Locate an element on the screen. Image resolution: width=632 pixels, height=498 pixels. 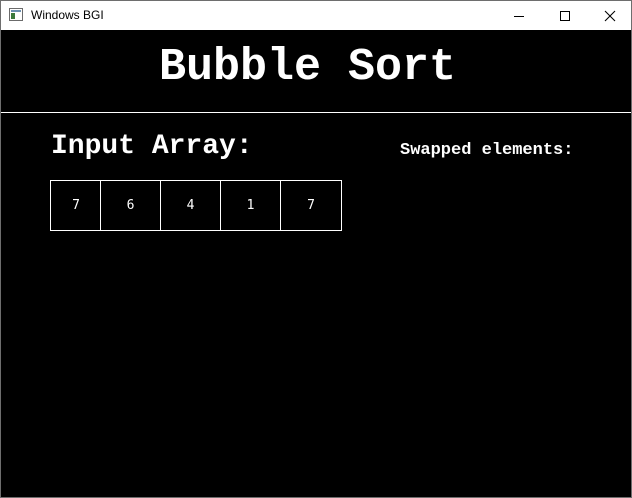
close-icon is located at coordinates (610, 15).